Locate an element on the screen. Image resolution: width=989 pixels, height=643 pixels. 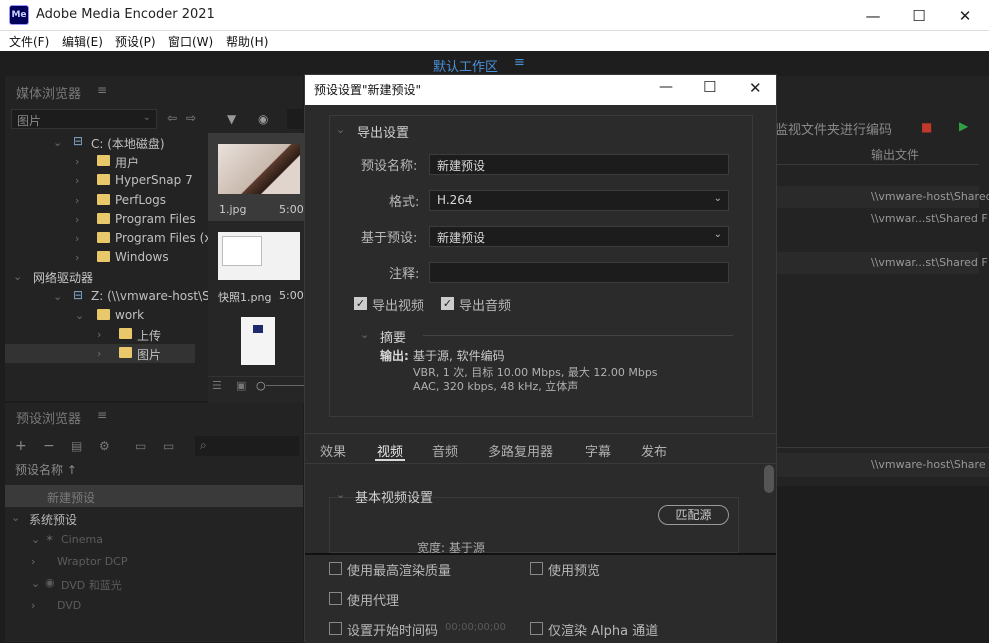
thumb-card-selected: 1.jpg 5:00 is located at coordinates (257, 177).